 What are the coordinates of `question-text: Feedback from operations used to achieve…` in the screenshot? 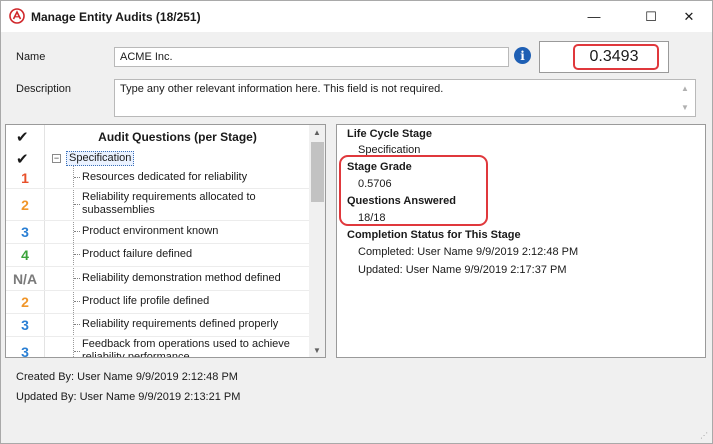 It's located at (186, 348).